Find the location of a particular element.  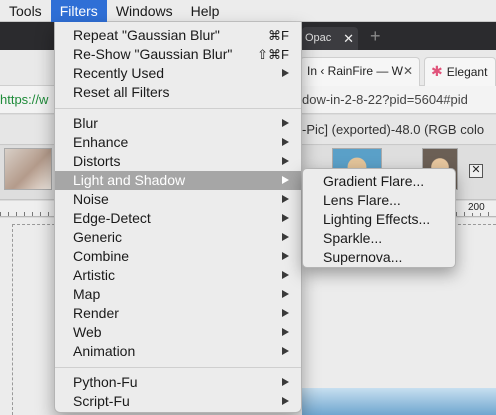

menu-item-reset-all-filters: Reset all Filters is located at coordinates (178, 92).